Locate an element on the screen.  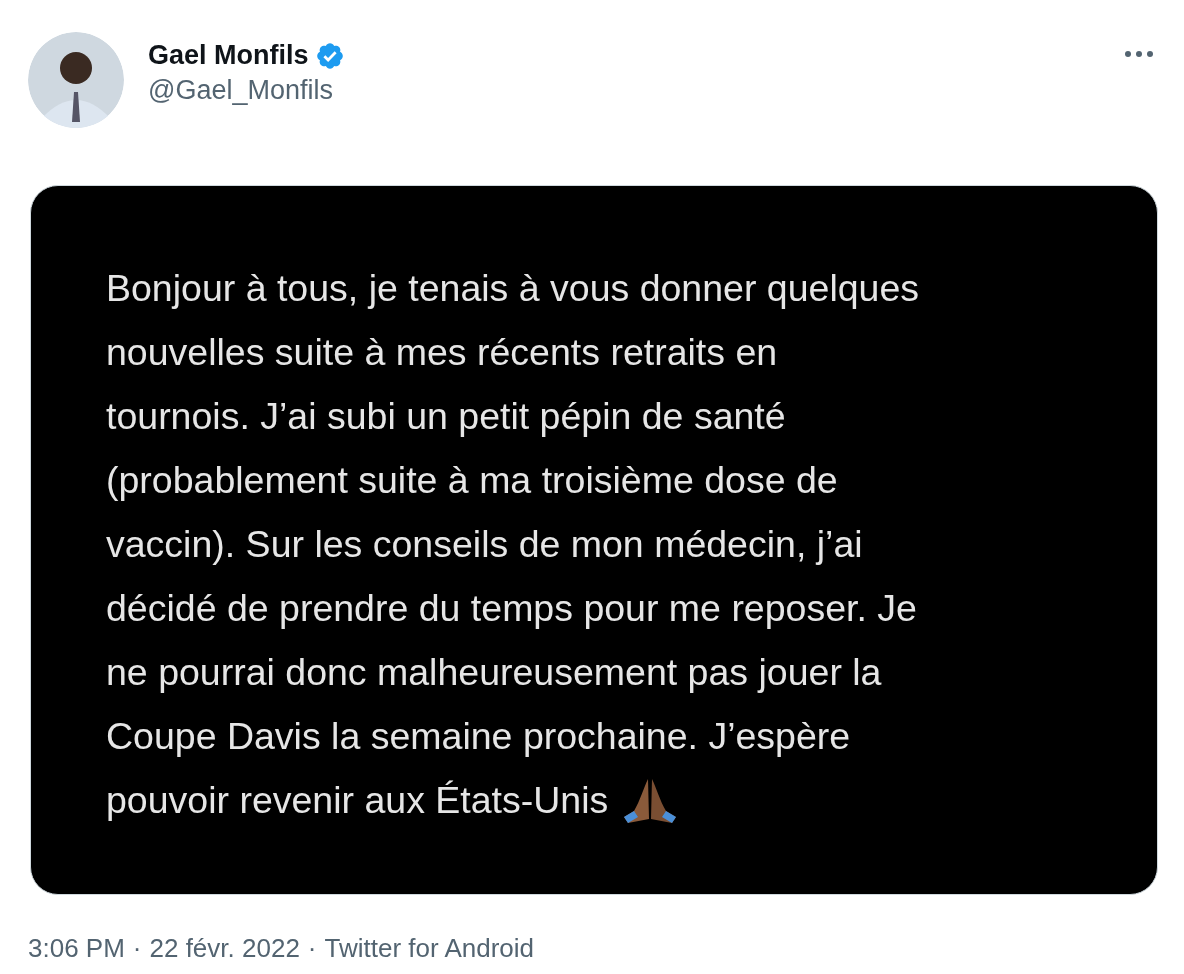
image-text-line: nouvelles suite à mes récents retraits en is located at coordinates (442, 352).